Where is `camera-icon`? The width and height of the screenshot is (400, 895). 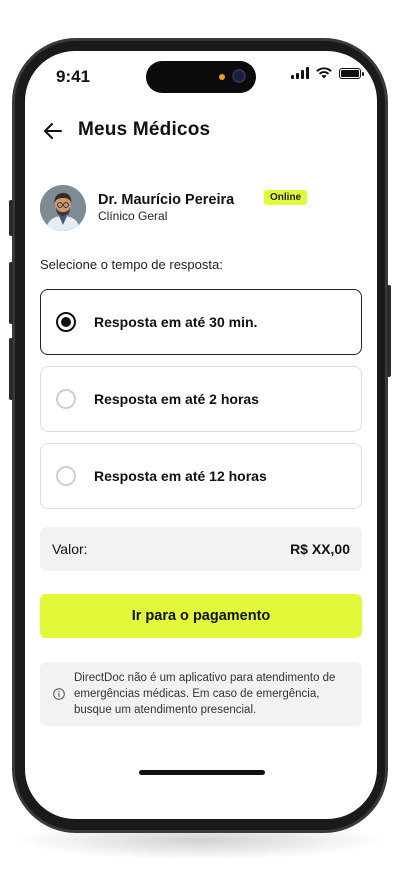 camera-icon is located at coordinates (239, 76).